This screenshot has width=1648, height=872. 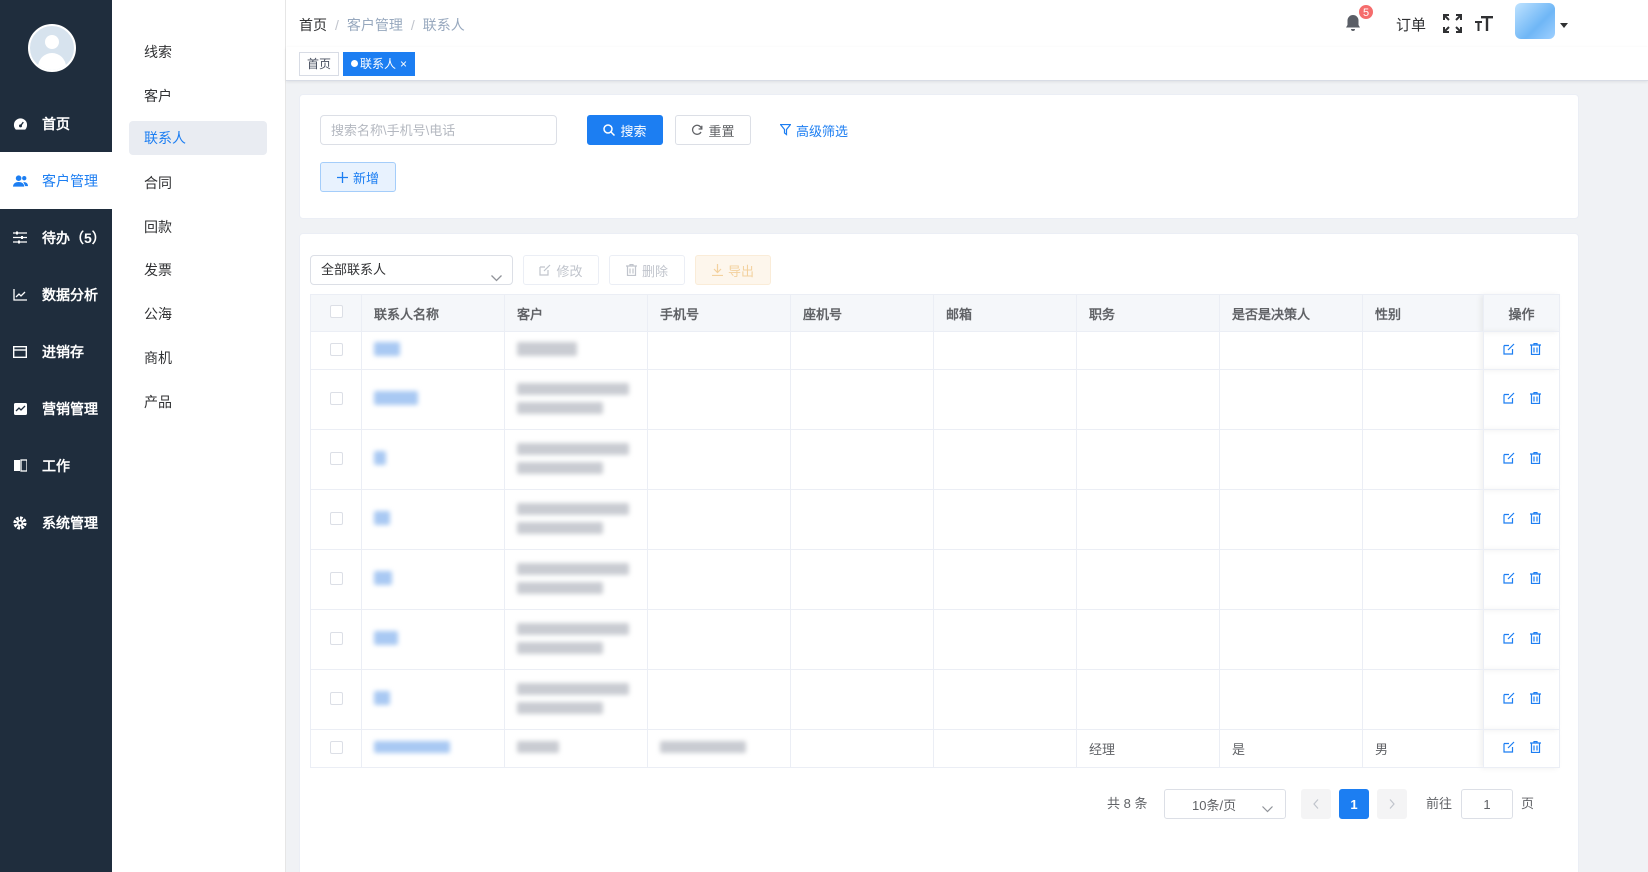 I want to click on nav-data-analysis: 数据分析, so click(x=56, y=294).